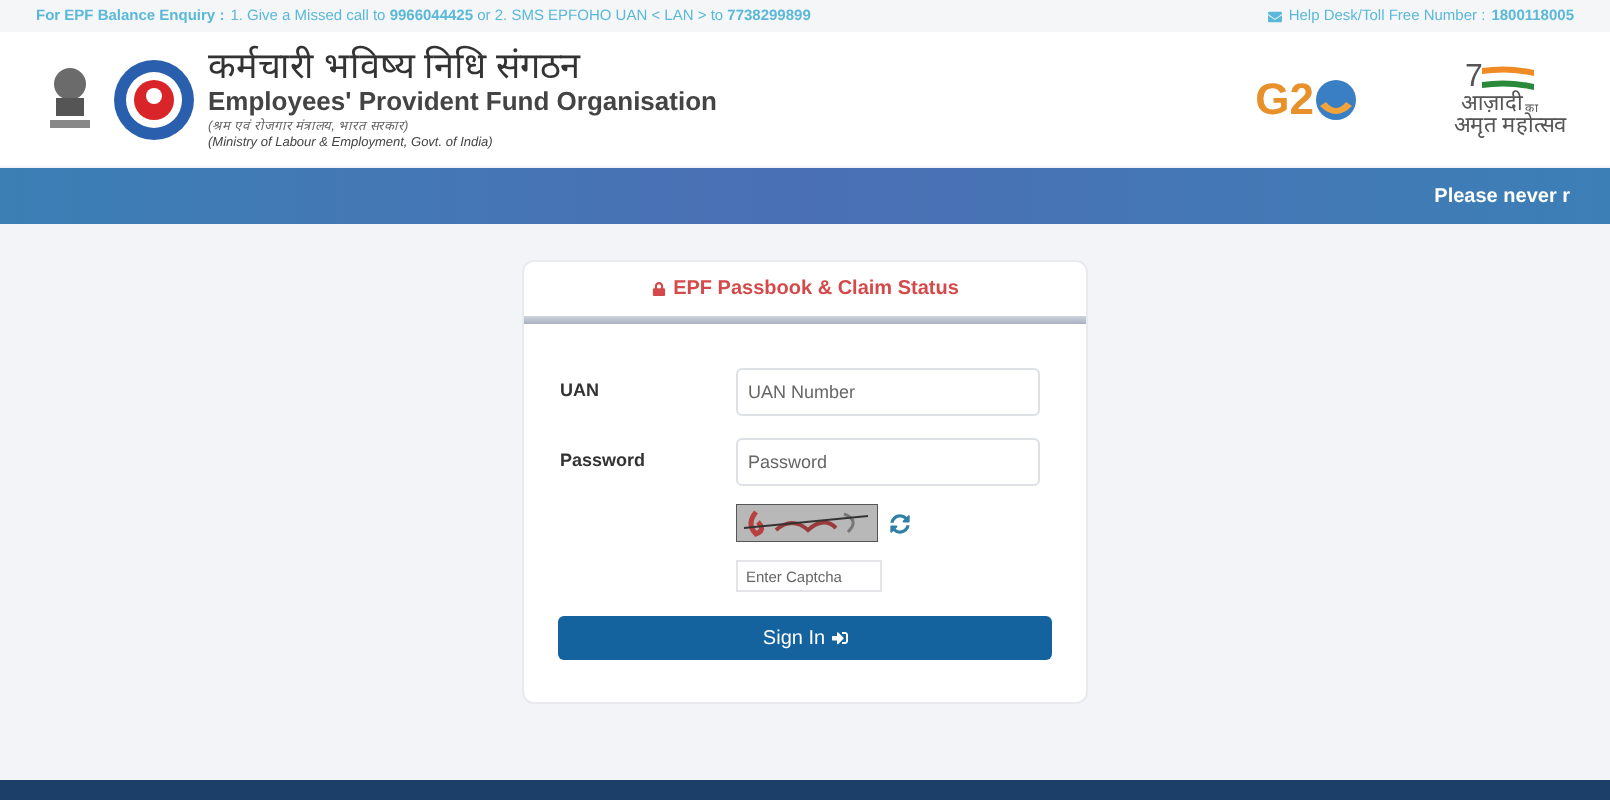  What do you see at coordinates (395, 66) in the screenshot?
I see `org-title-hindi: कर्मचारी भविष्य निधि संगठन` at bounding box center [395, 66].